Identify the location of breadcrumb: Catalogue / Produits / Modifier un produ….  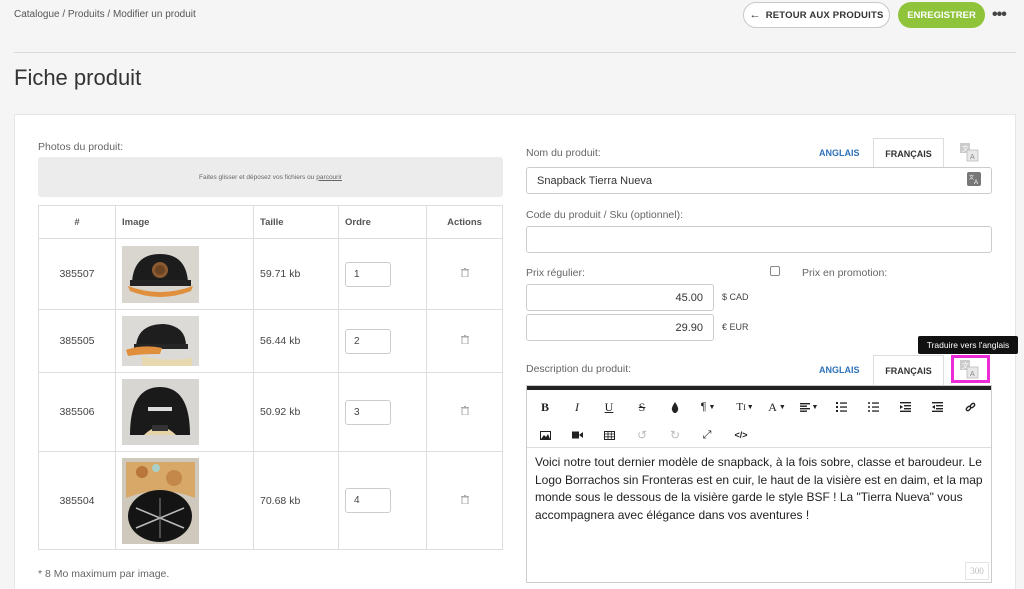
(105, 14).